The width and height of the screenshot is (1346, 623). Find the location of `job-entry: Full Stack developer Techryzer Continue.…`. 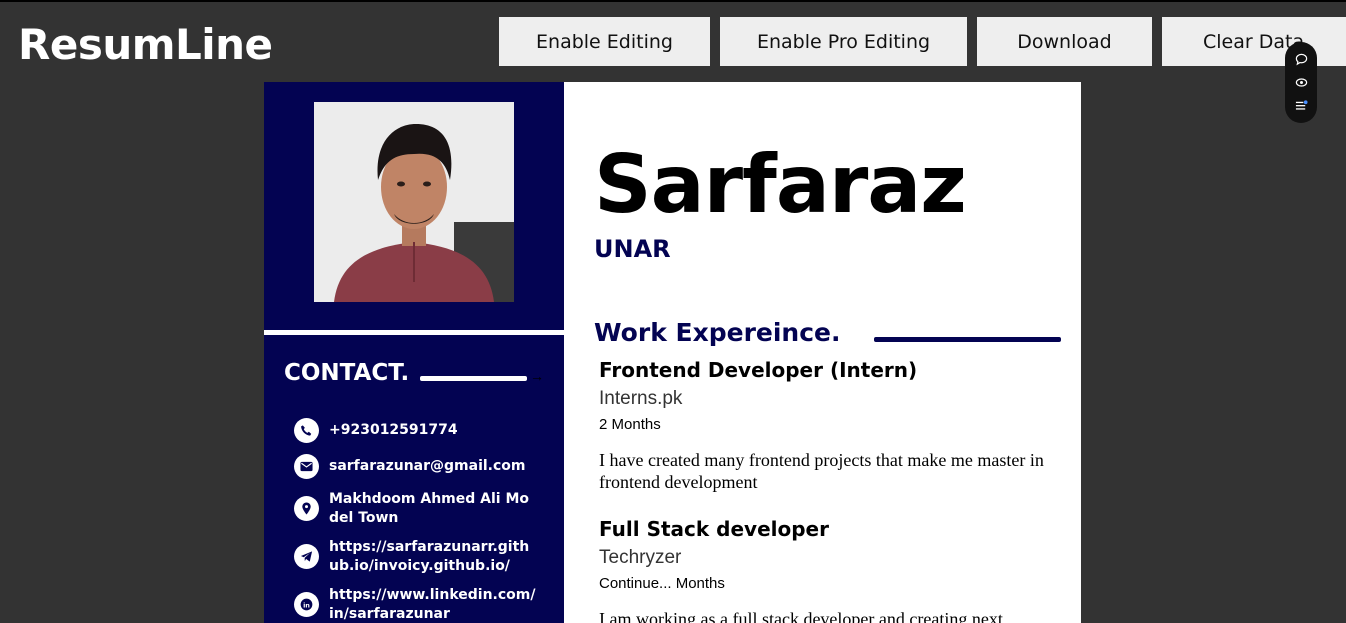

job-entry: Full Stack developer Techryzer Continue.… is located at coordinates (829, 570).